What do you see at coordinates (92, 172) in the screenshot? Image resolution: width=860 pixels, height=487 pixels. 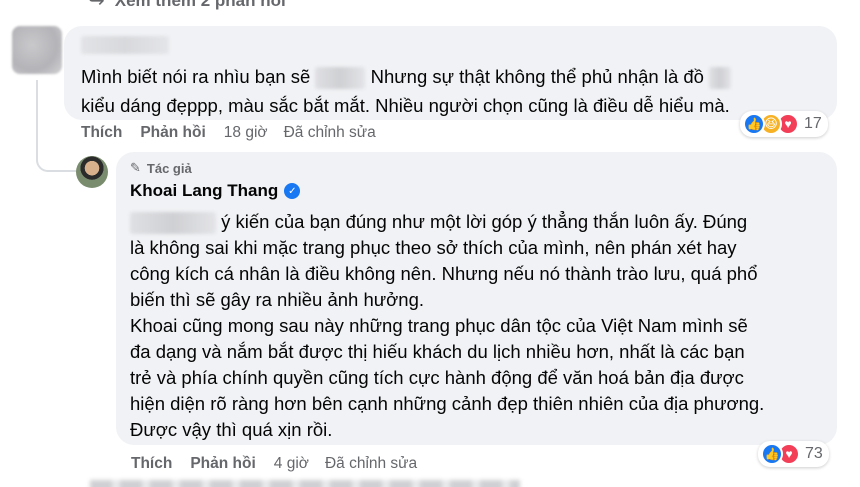 I see `author-avatar` at bounding box center [92, 172].